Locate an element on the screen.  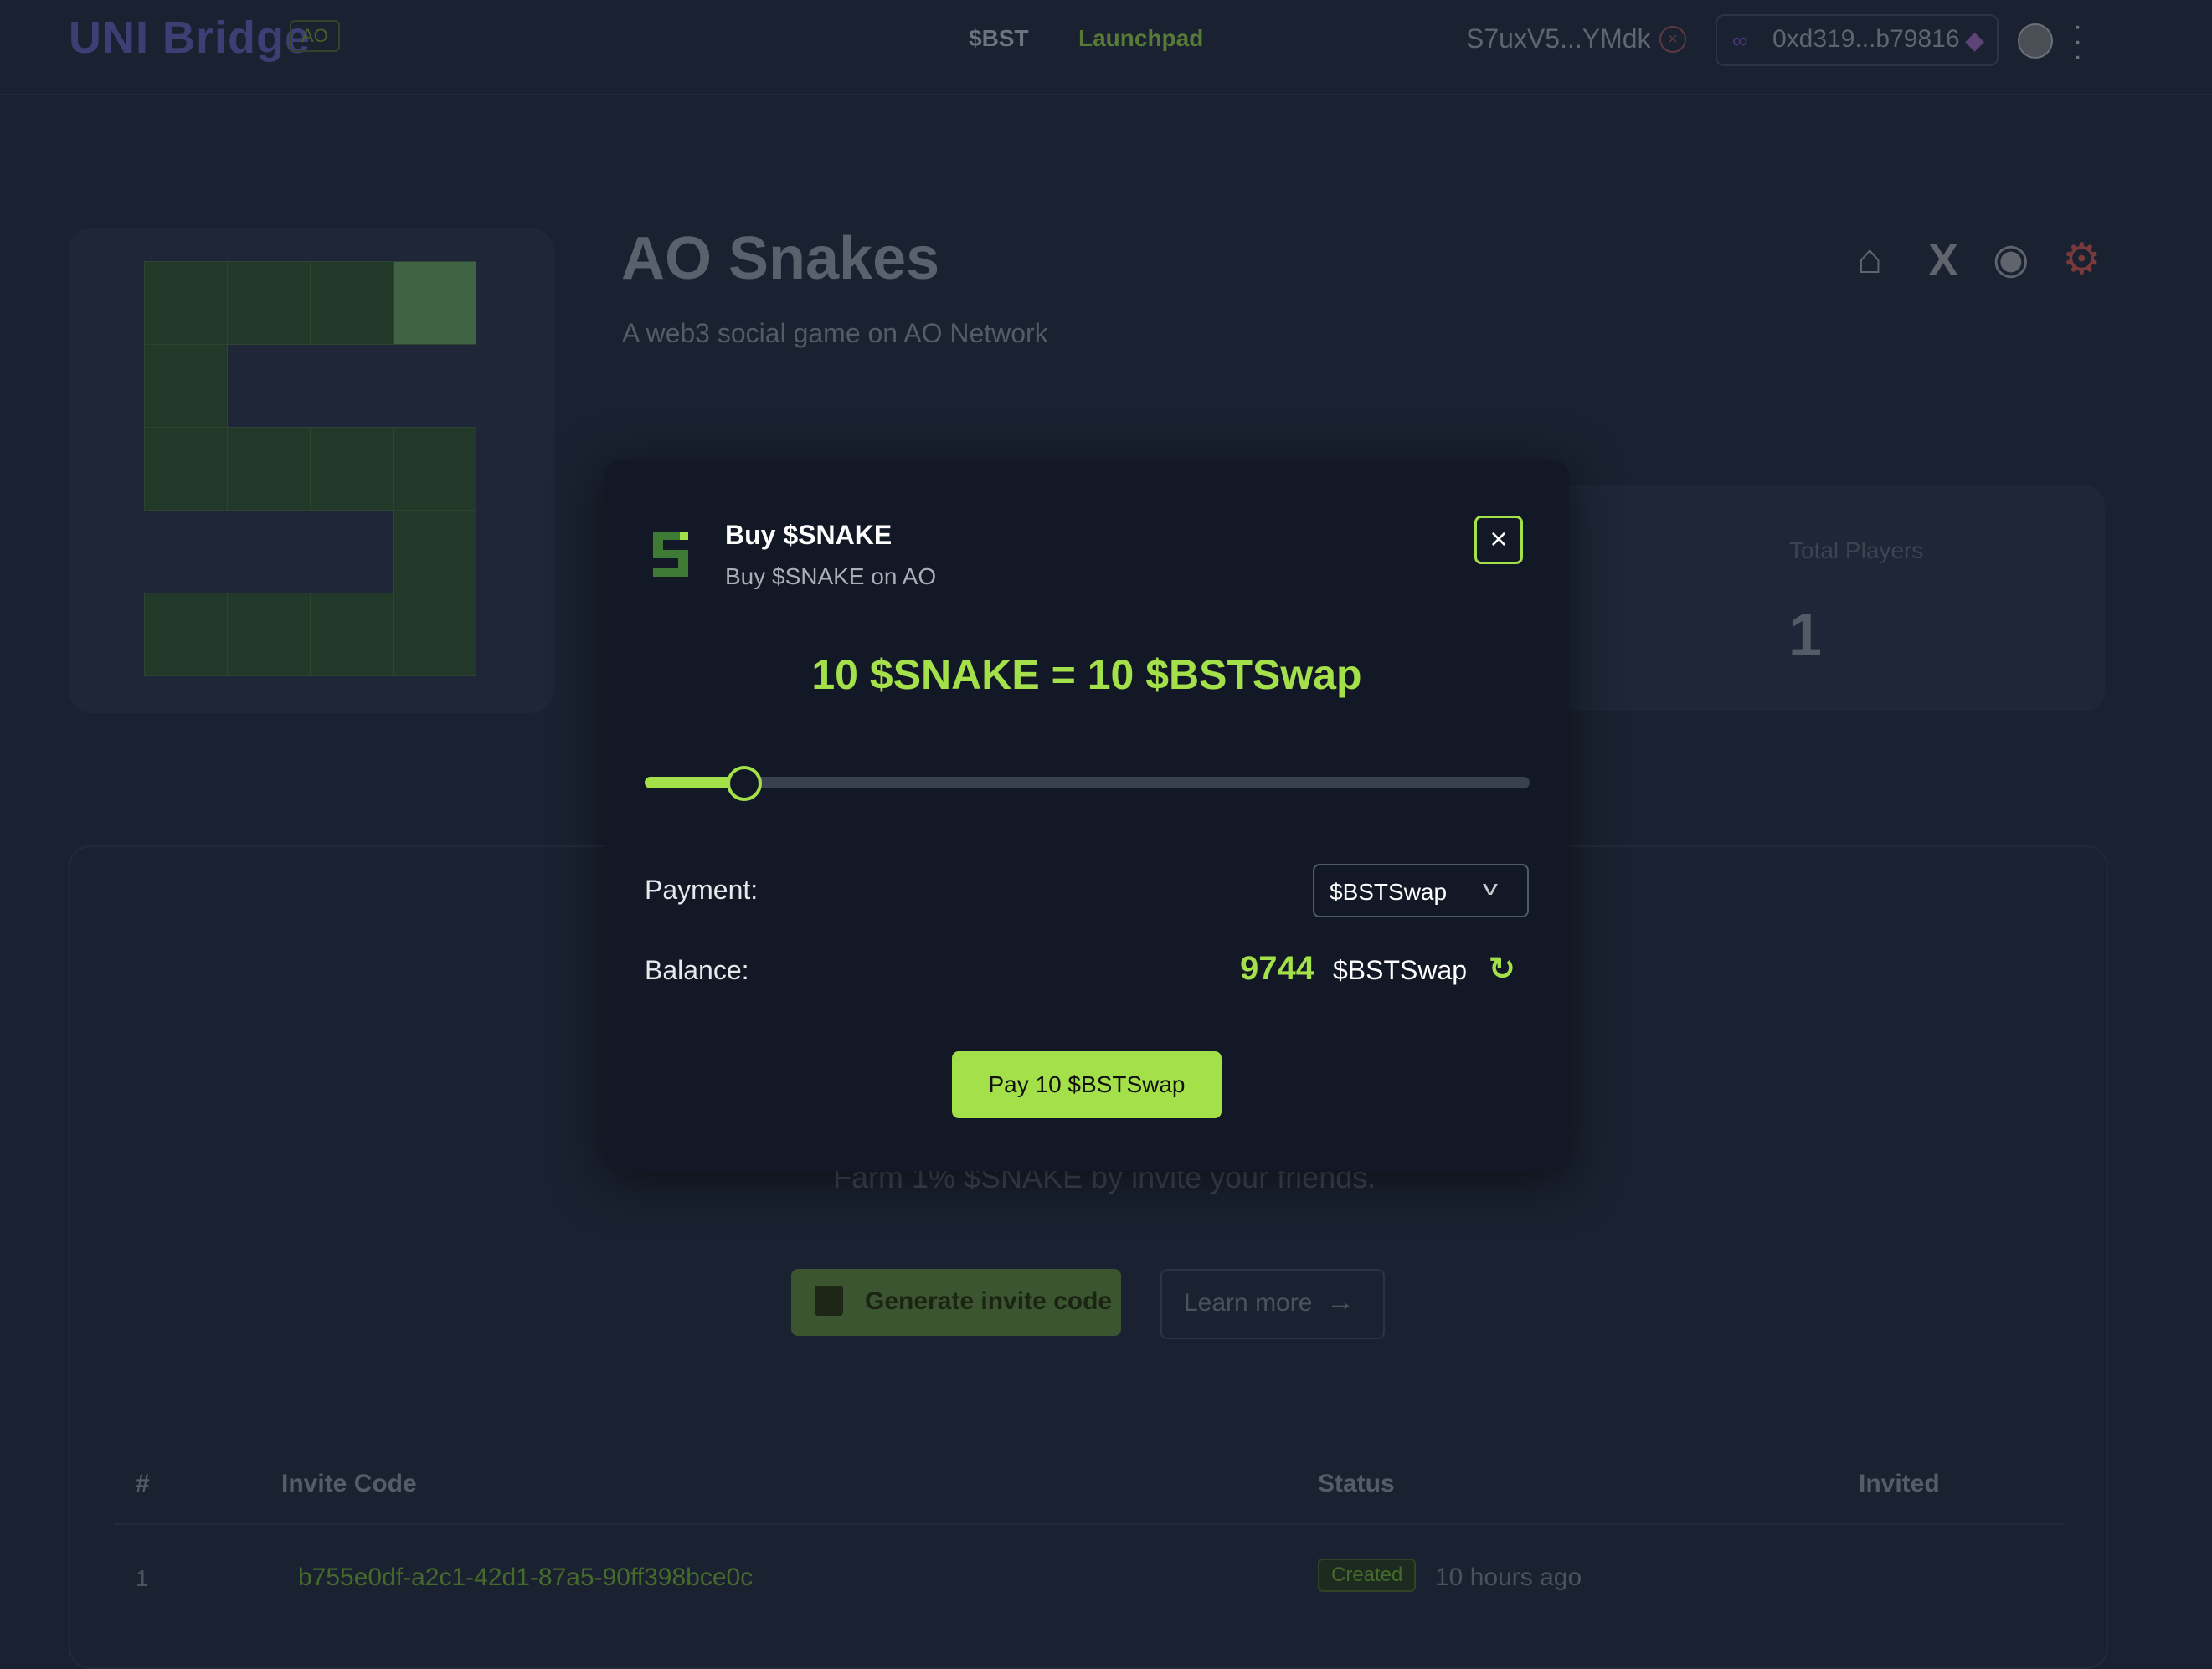
payment-label: Payment: is located at coordinates (702, 890).